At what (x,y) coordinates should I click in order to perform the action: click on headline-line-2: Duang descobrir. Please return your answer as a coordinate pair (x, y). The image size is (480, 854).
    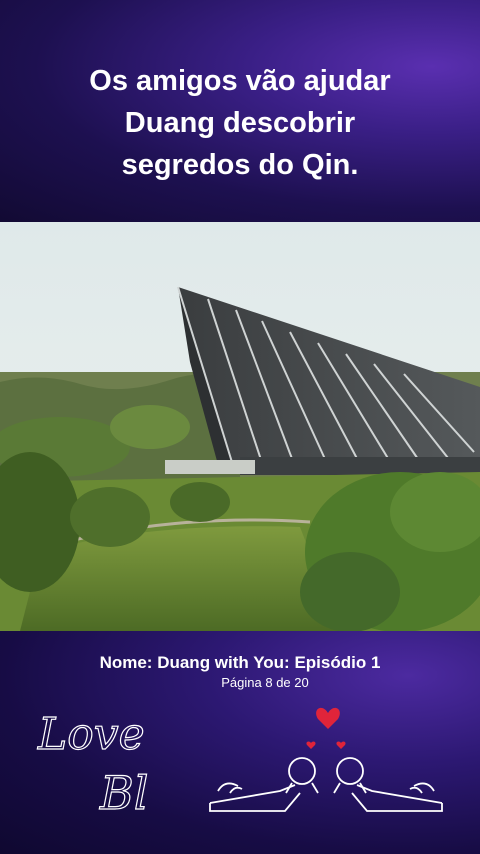
    Looking at the image, I should click on (240, 123).